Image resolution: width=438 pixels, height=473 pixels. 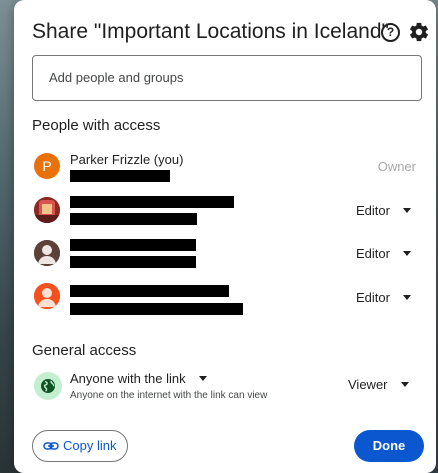 I want to click on avatar: P, so click(x=47, y=166).